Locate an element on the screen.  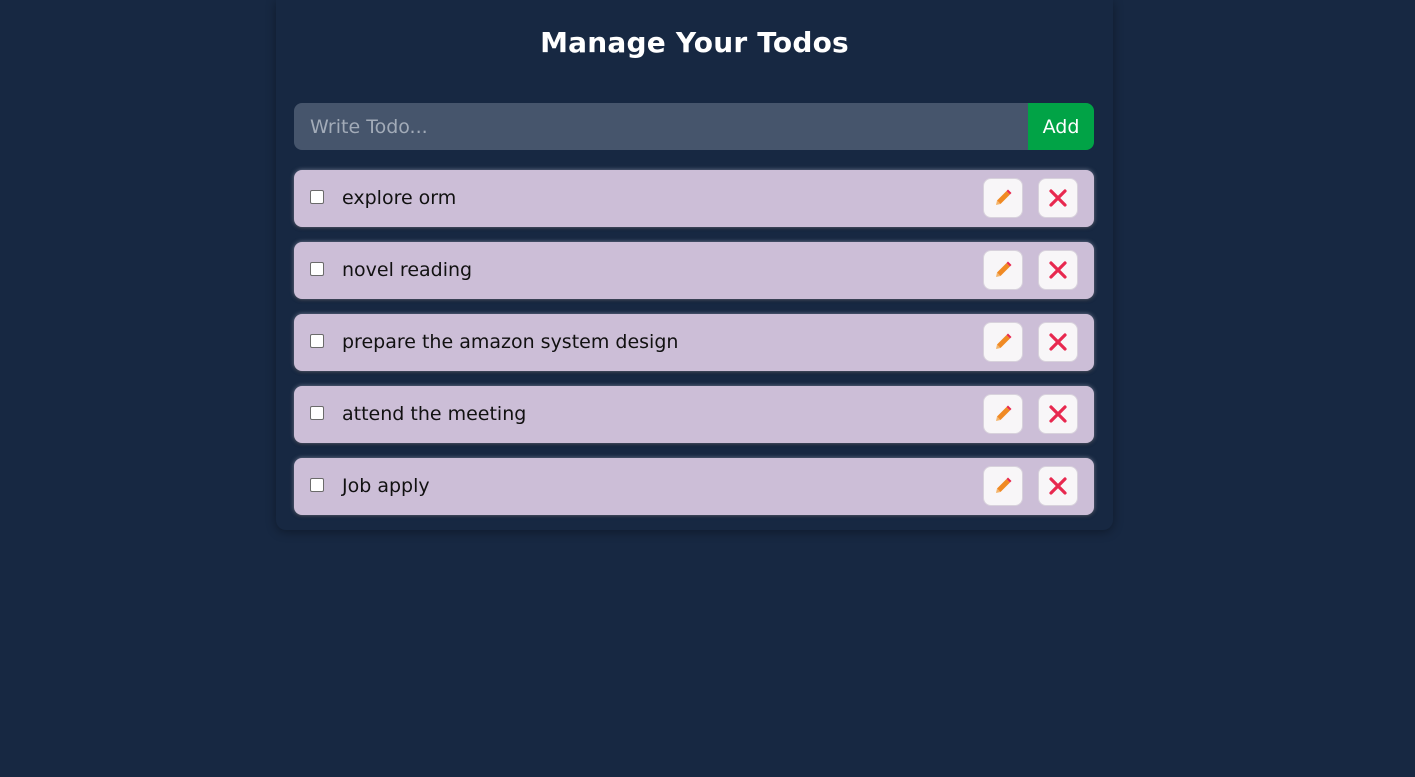
todo-item: Job apply is located at coordinates (694, 486).